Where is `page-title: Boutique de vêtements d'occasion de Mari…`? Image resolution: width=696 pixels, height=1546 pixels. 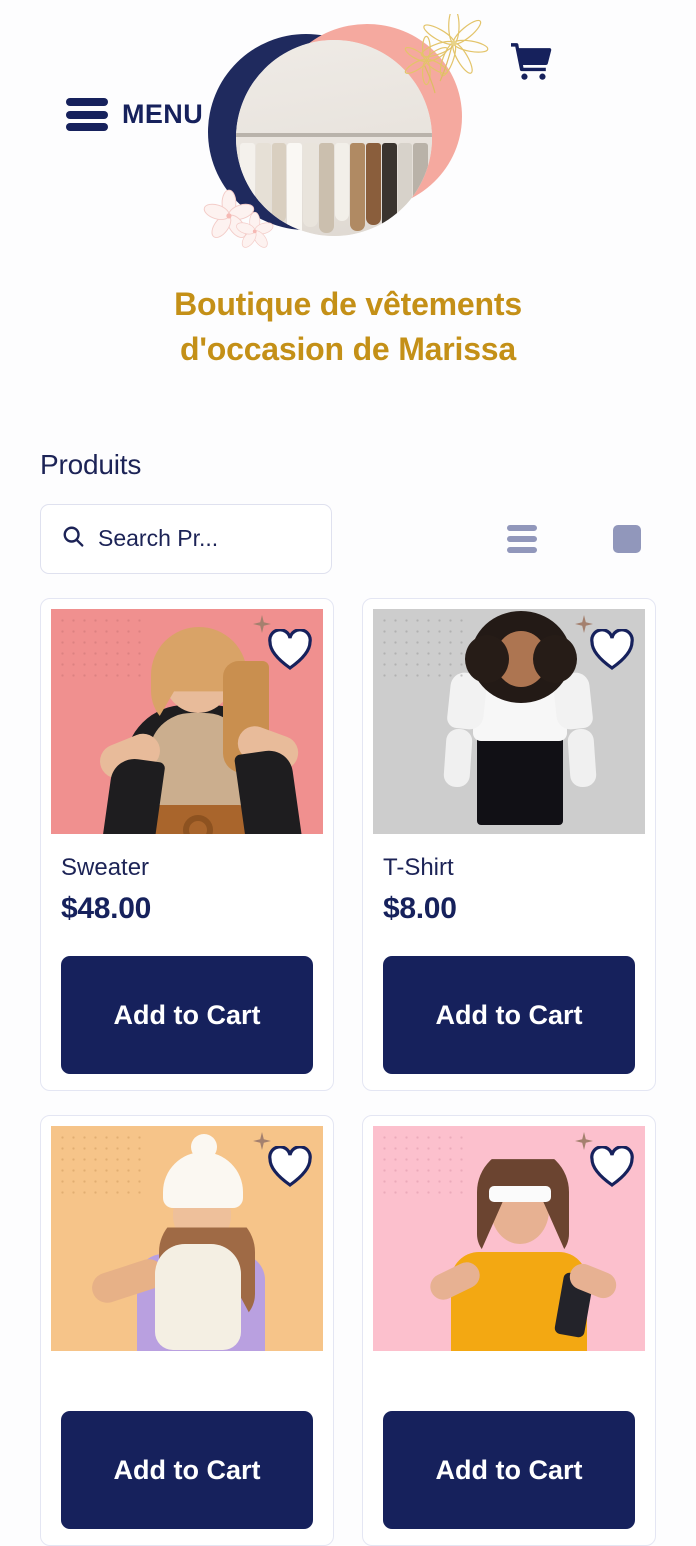 page-title: Boutique de vêtements d'occasion de Mari… is located at coordinates (348, 327).